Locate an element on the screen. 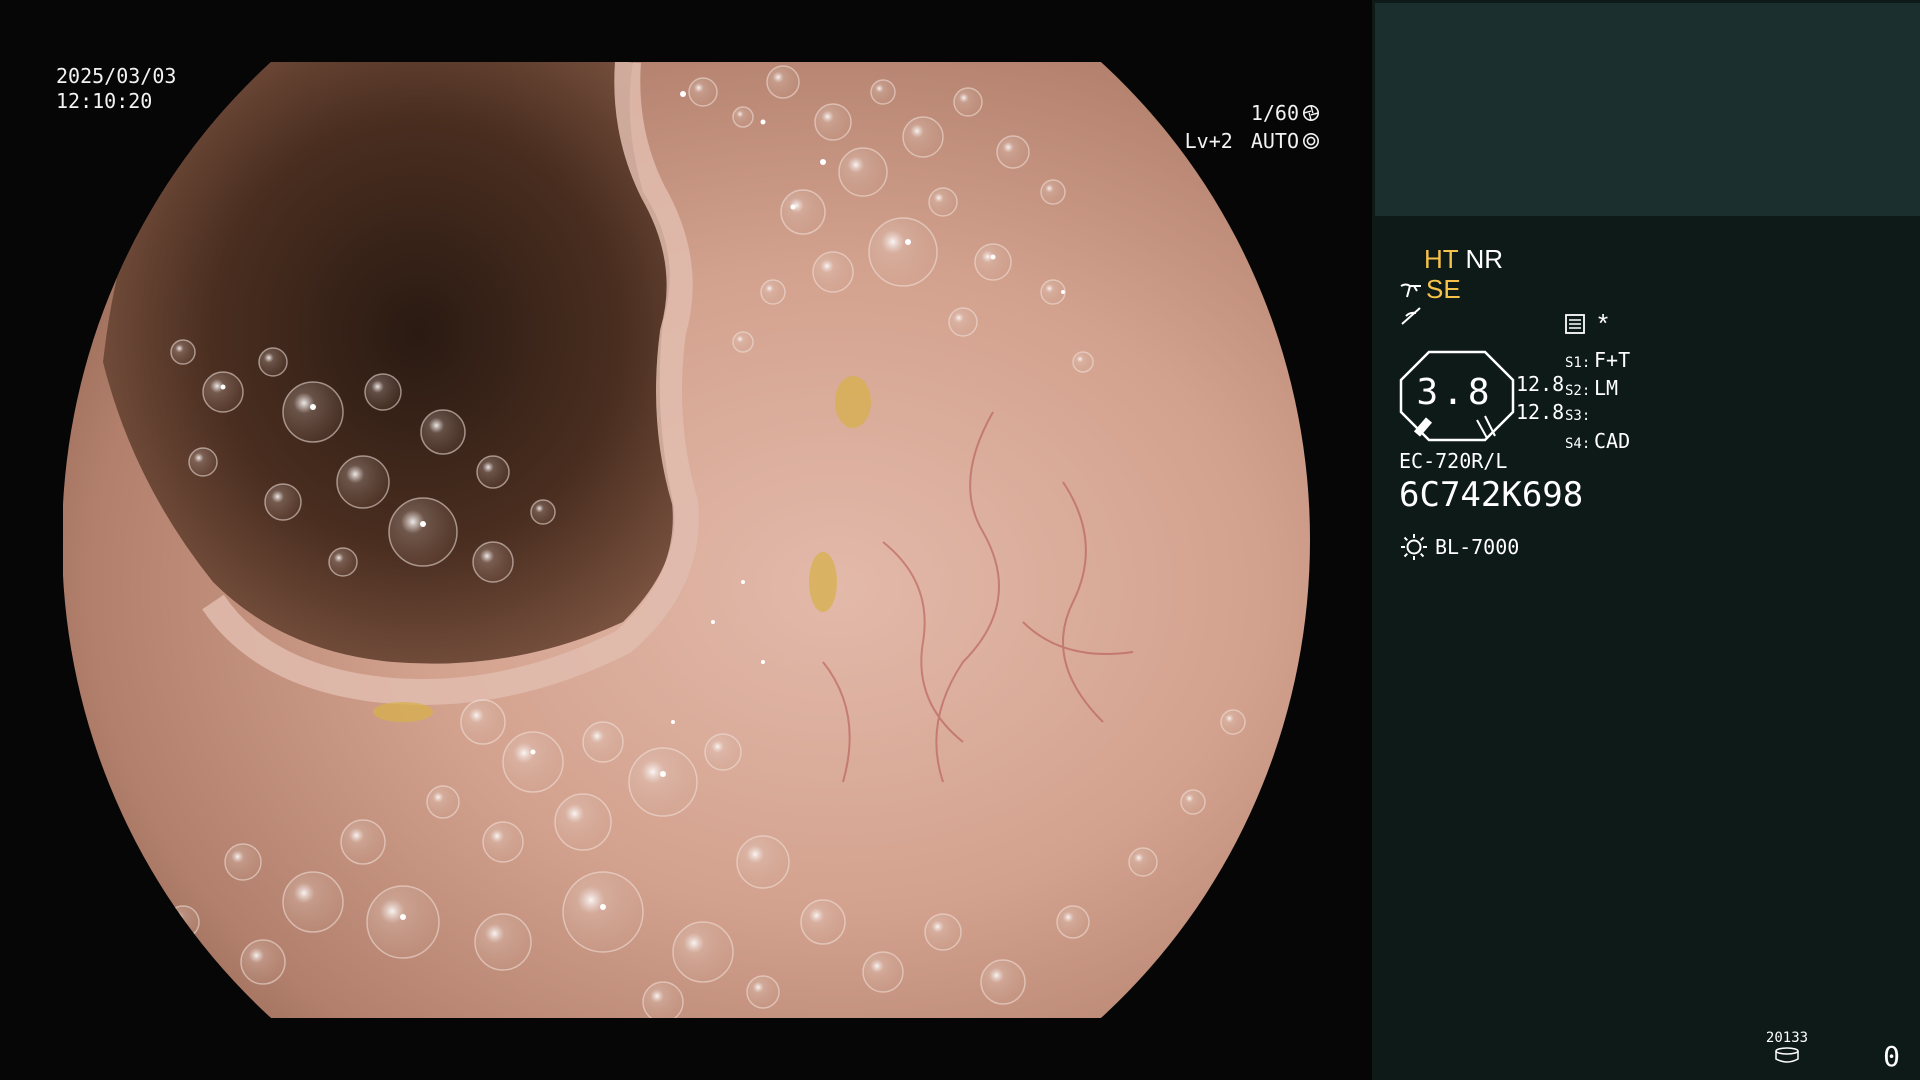 This screenshot has width=1920, height=1080. setting-key: S1: is located at coordinates (1578, 363).